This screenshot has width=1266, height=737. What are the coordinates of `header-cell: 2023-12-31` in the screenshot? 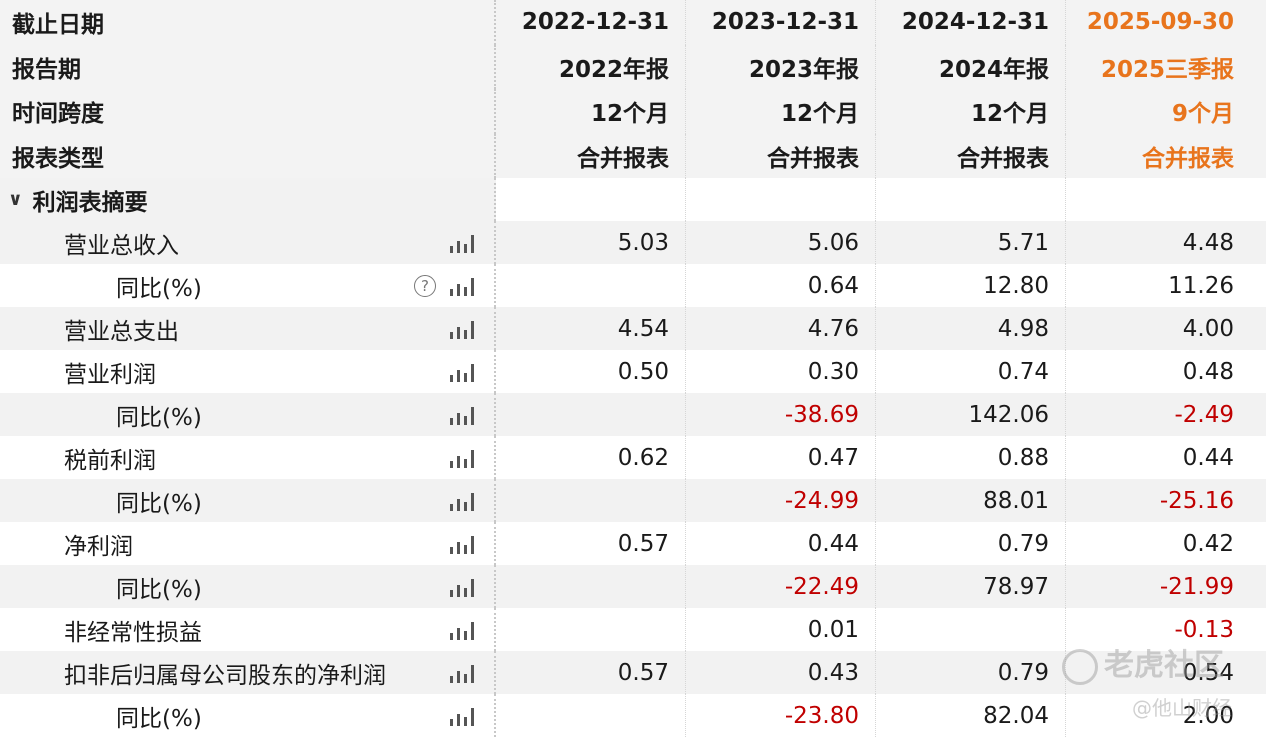 It's located at (781, 22).